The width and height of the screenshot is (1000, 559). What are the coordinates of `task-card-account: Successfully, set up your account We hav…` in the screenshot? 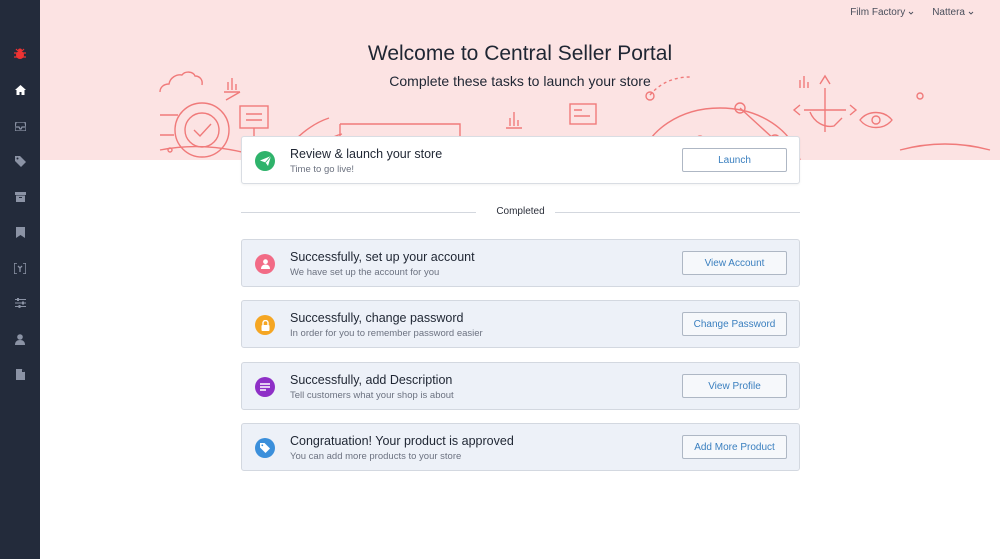 It's located at (520, 263).